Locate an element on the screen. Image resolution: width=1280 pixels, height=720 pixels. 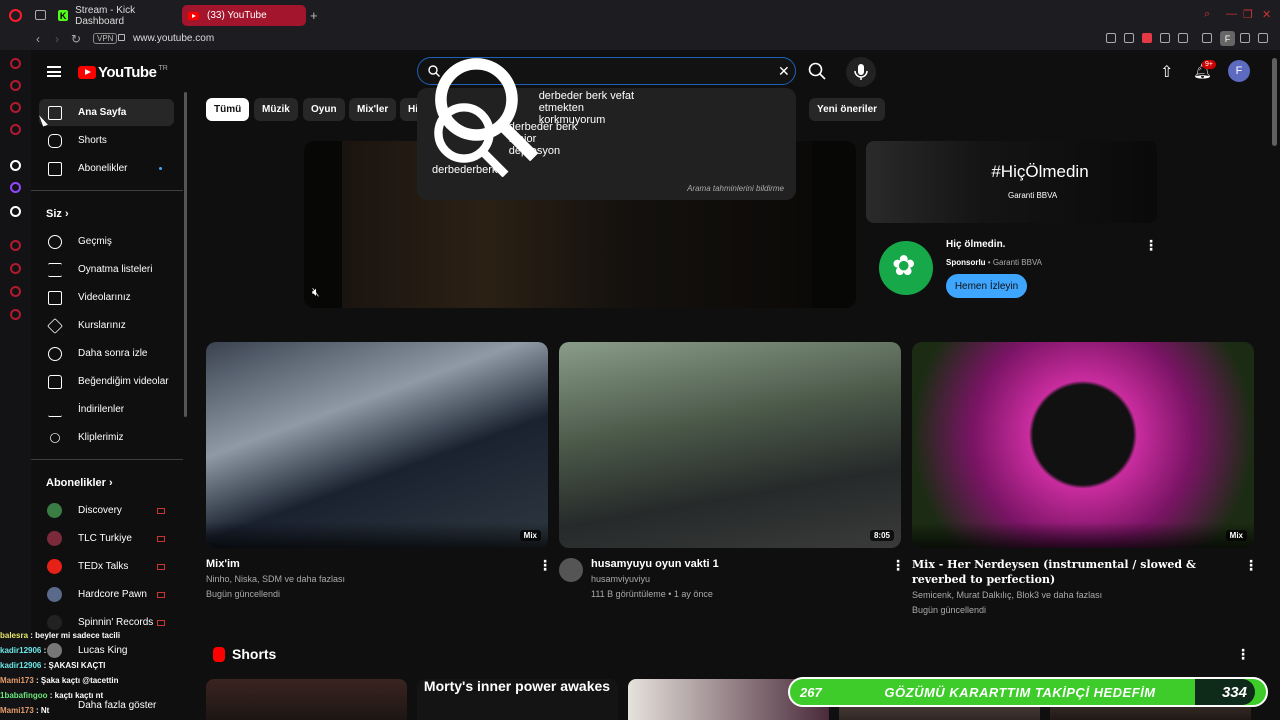
sidebar-scrollbar is located at coordinates (185, 254).